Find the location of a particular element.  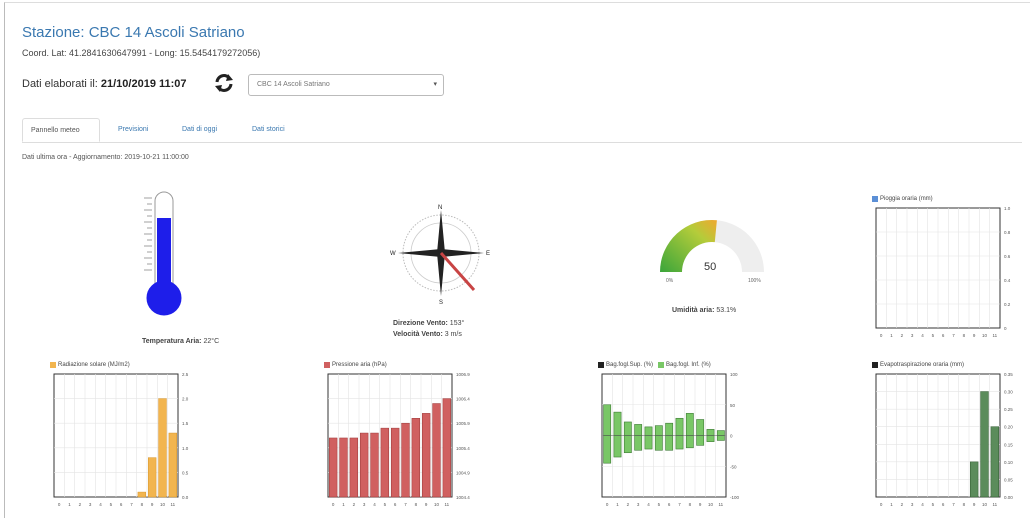

x-tick-label: 5 is located at coordinates (385, 504).